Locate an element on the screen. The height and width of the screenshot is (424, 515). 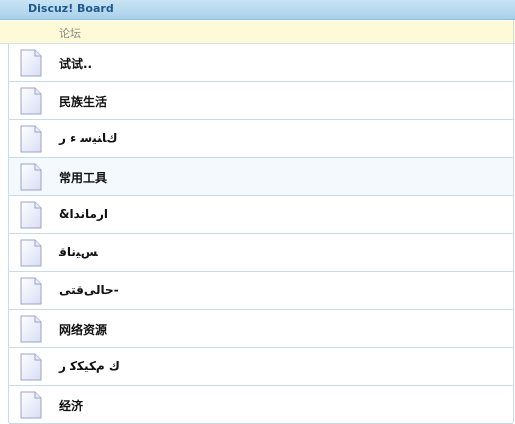
category-row: 论坛 is located at coordinates (257, 32).